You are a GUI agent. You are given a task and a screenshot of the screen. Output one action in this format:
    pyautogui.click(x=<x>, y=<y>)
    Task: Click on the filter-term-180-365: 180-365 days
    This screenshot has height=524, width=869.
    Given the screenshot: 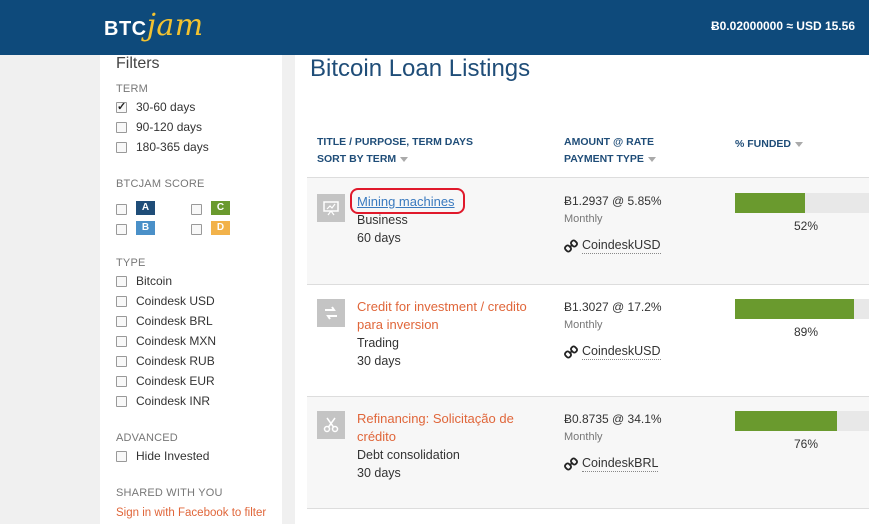 What is the action you would take?
    pyautogui.click(x=162, y=147)
    